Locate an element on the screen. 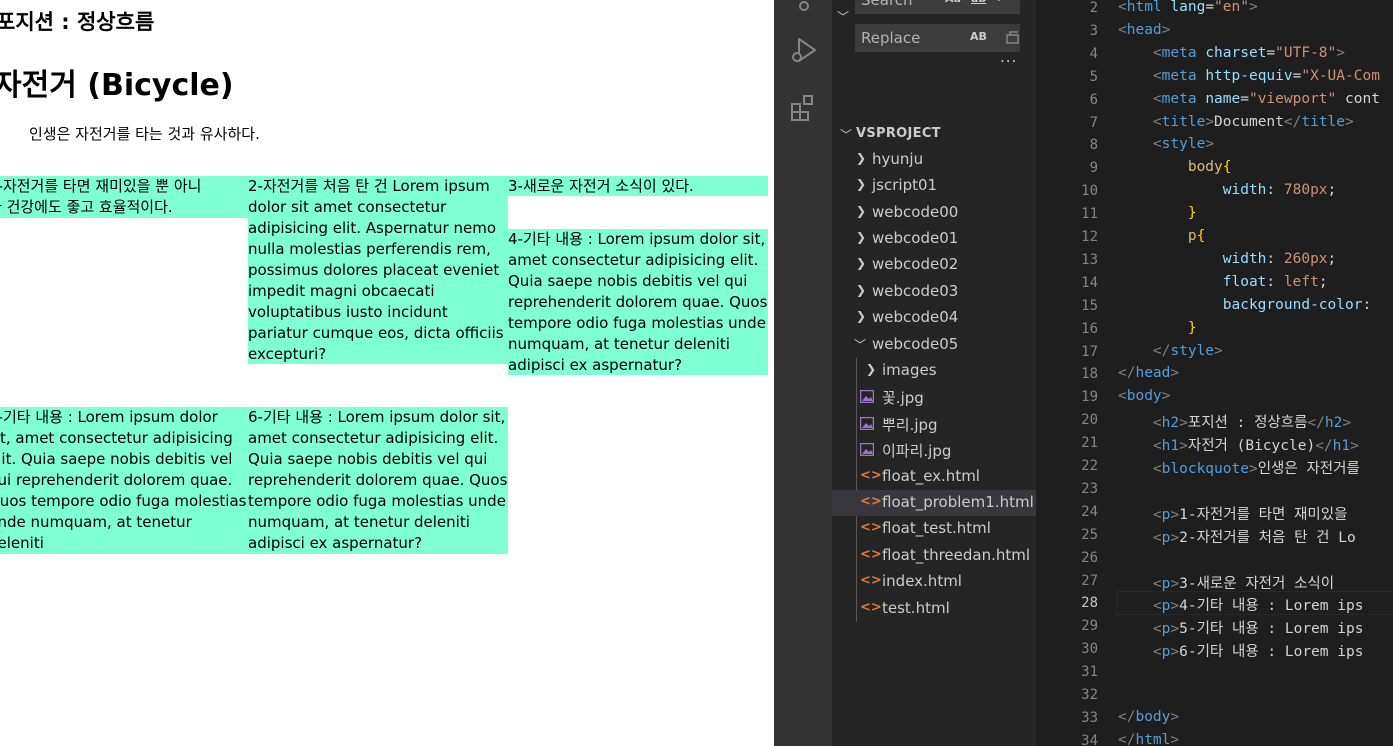 The height and width of the screenshot is (746, 1393). code-line: <html lang="en"> is located at coordinates (1188, 7).